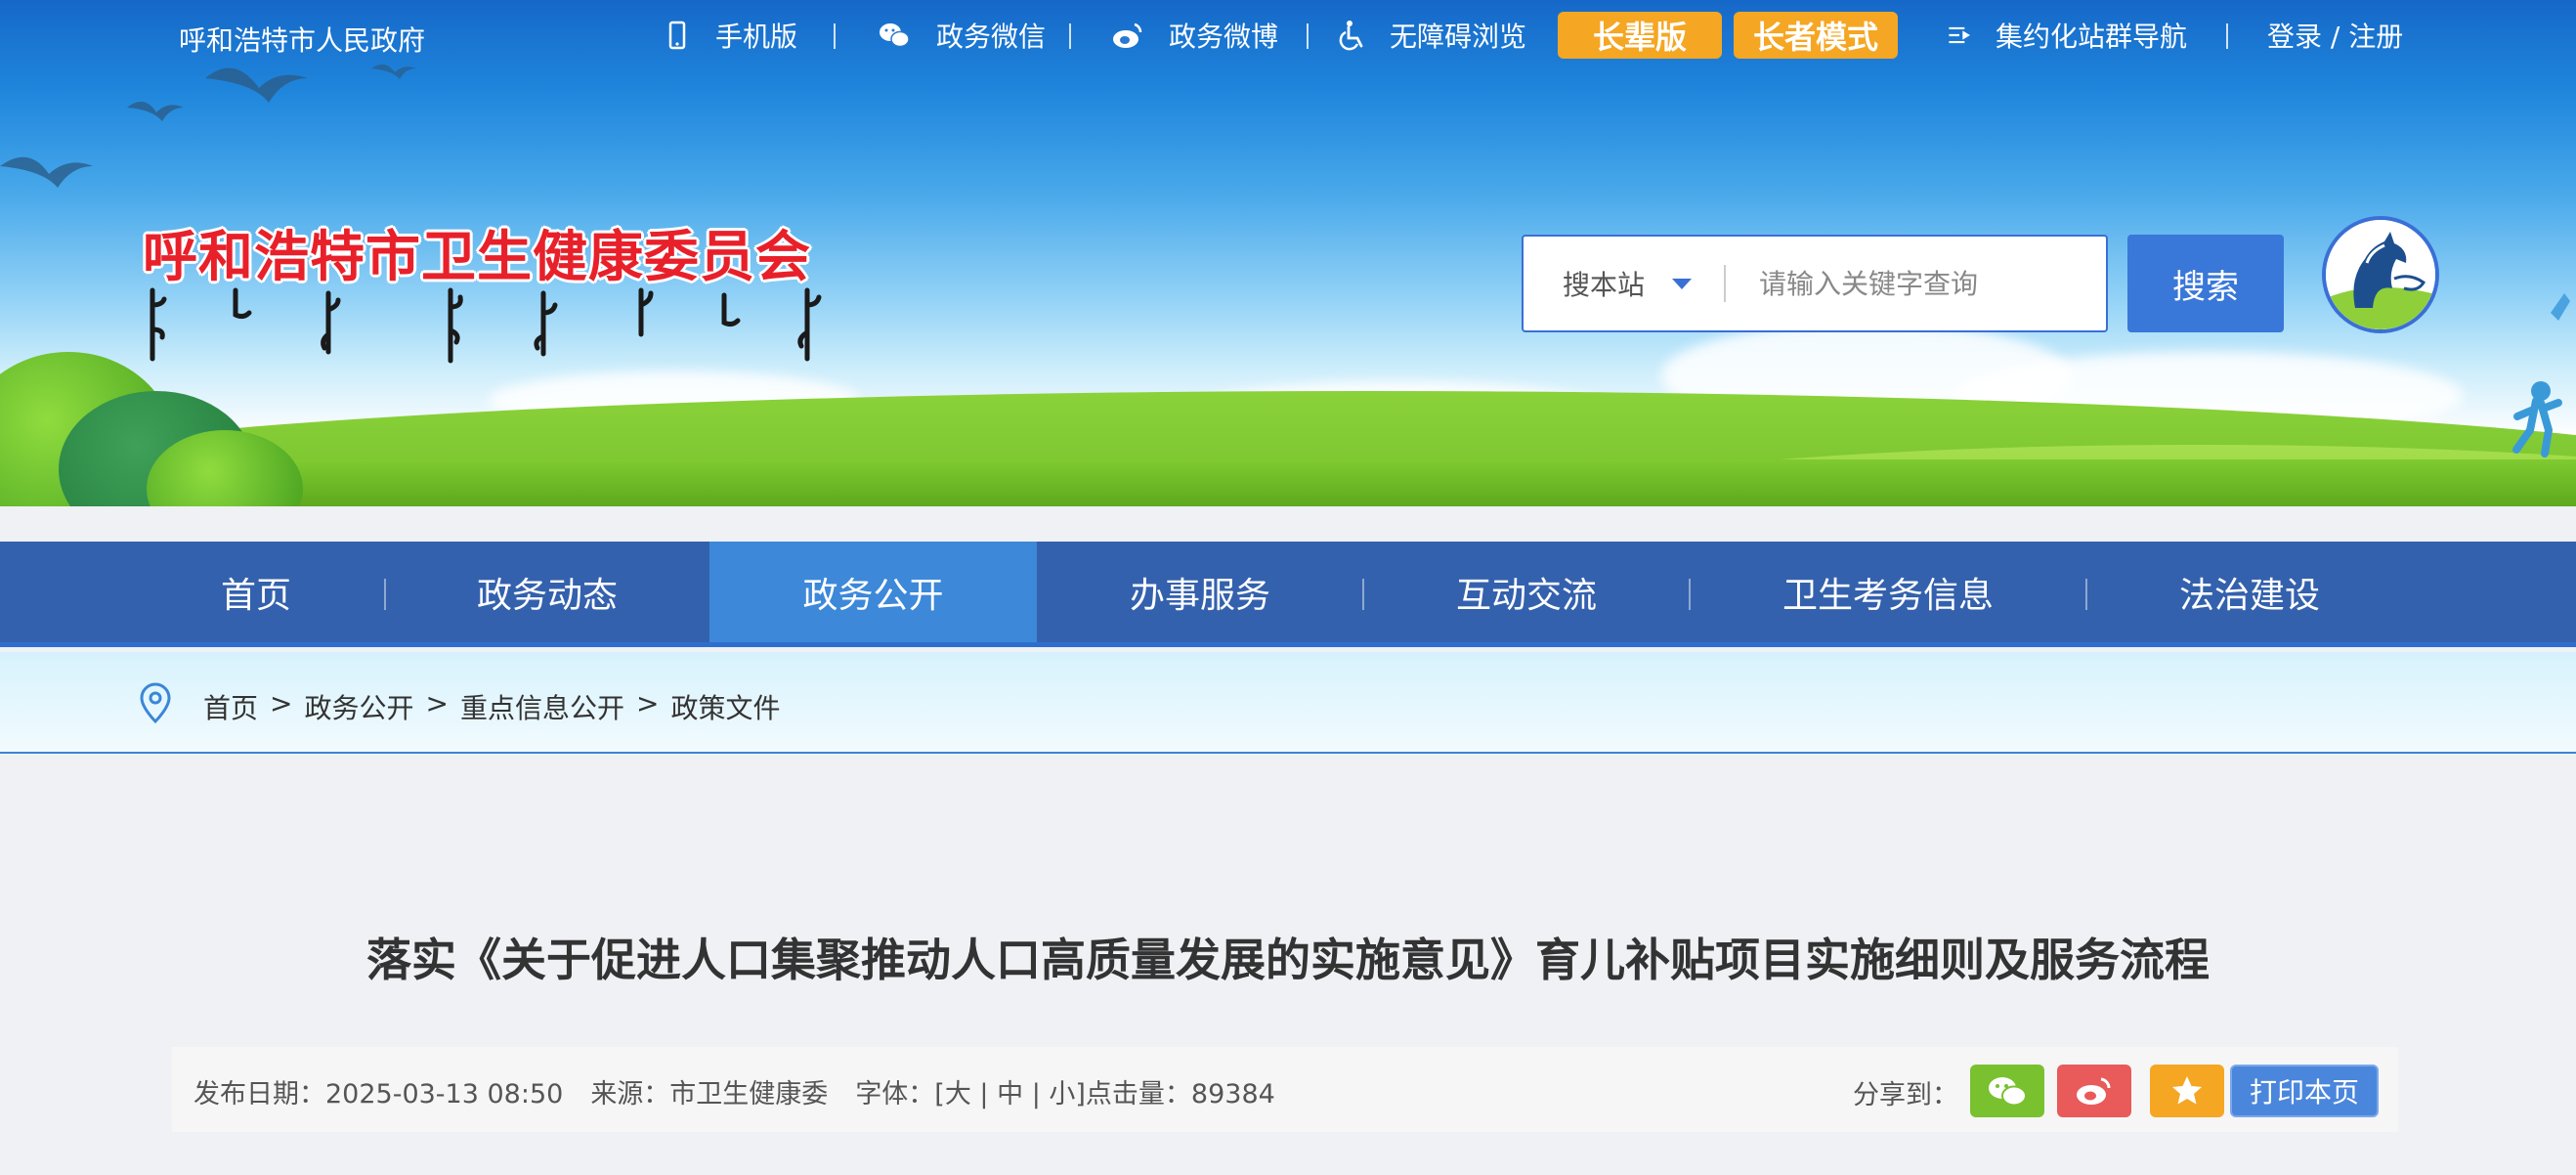  What do you see at coordinates (725, 706) in the screenshot?
I see `breadcrumb-policy-docs: 政策文件` at bounding box center [725, 706].